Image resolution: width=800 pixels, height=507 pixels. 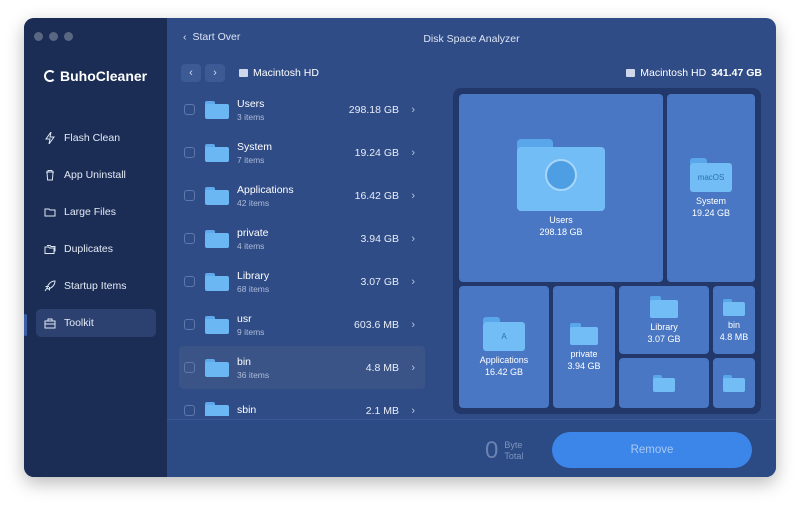 I want to click on list-item: Users 3 items 298.18 GB ›, so click(x=302, y=109).